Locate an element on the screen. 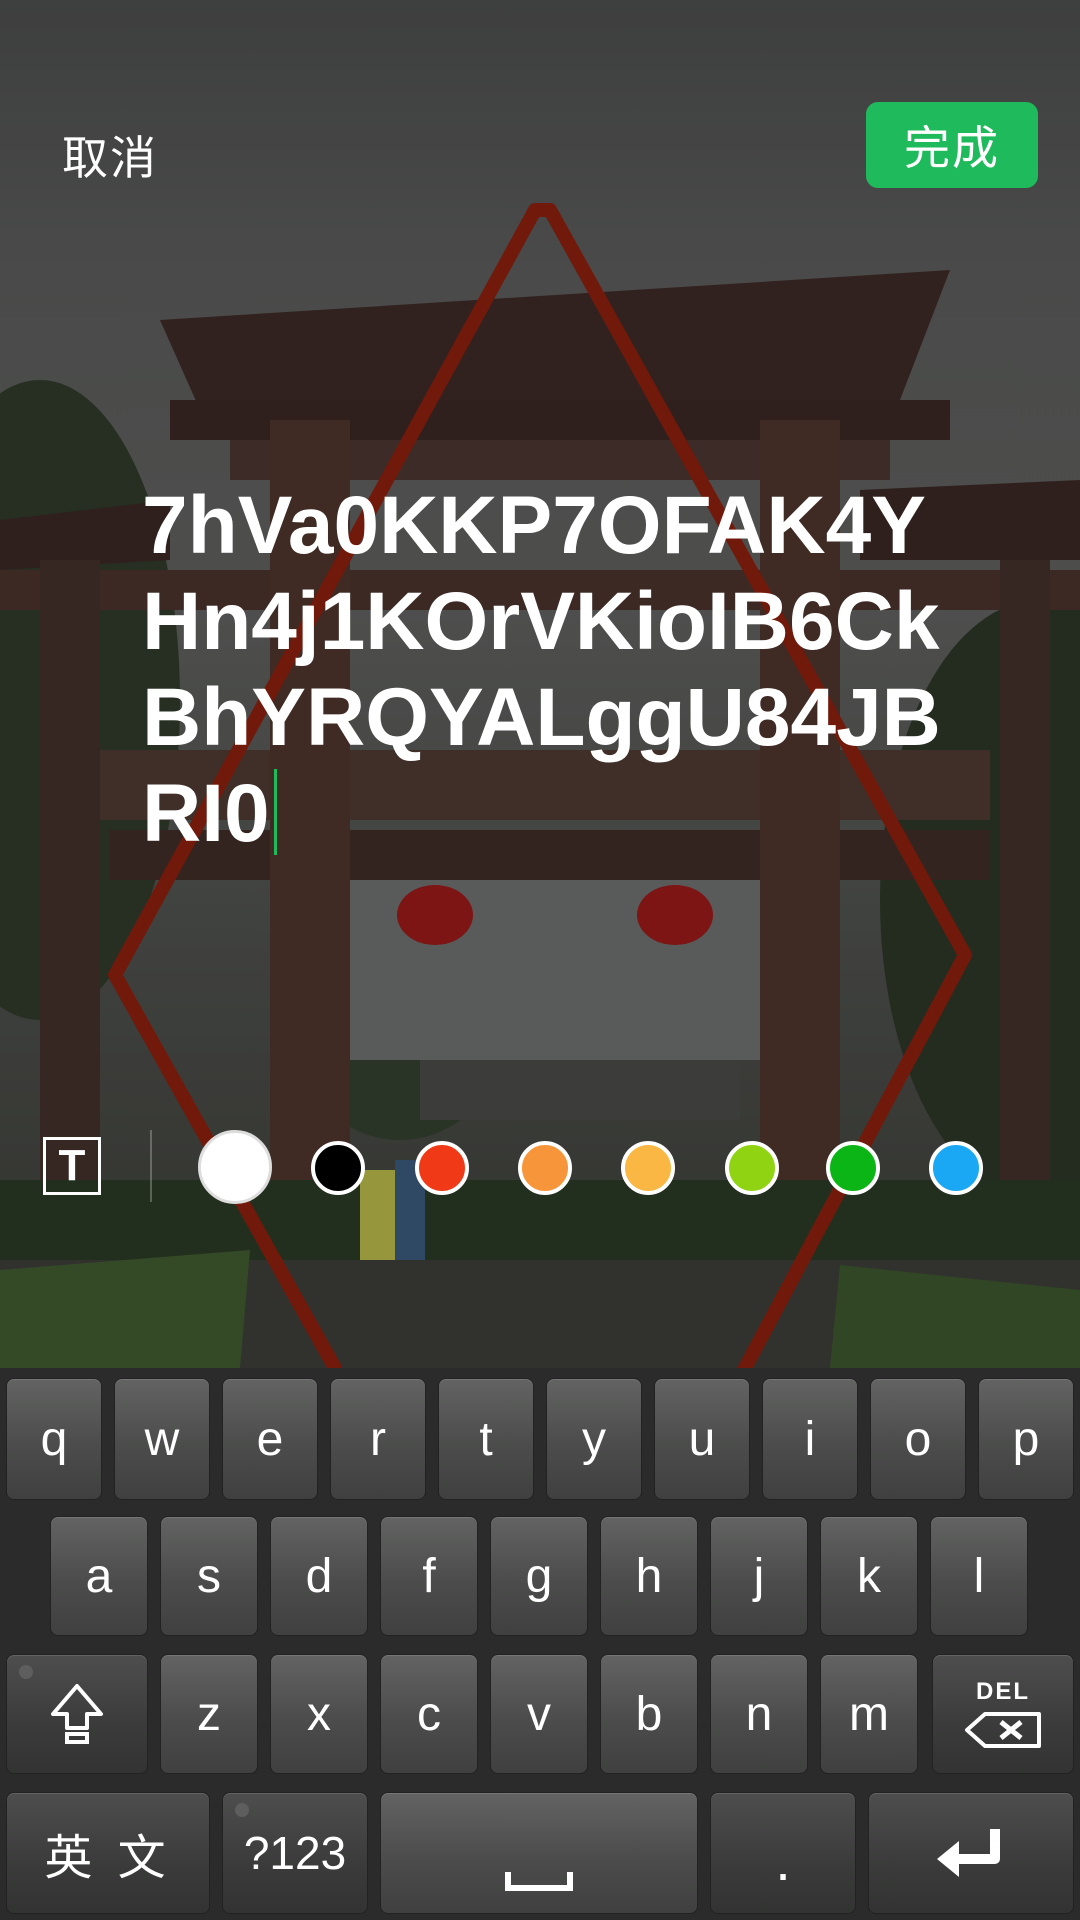 Image resolution: width=1080 pixels, height=1920 pixels. key-m: m is located at coordinates (869, 1714).